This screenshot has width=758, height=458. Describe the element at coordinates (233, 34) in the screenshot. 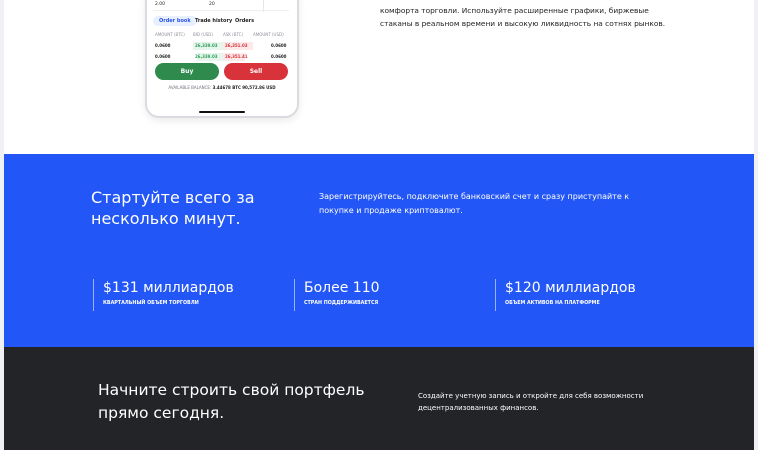

I see `column-header-ask: ASK (BTC)` at that location.